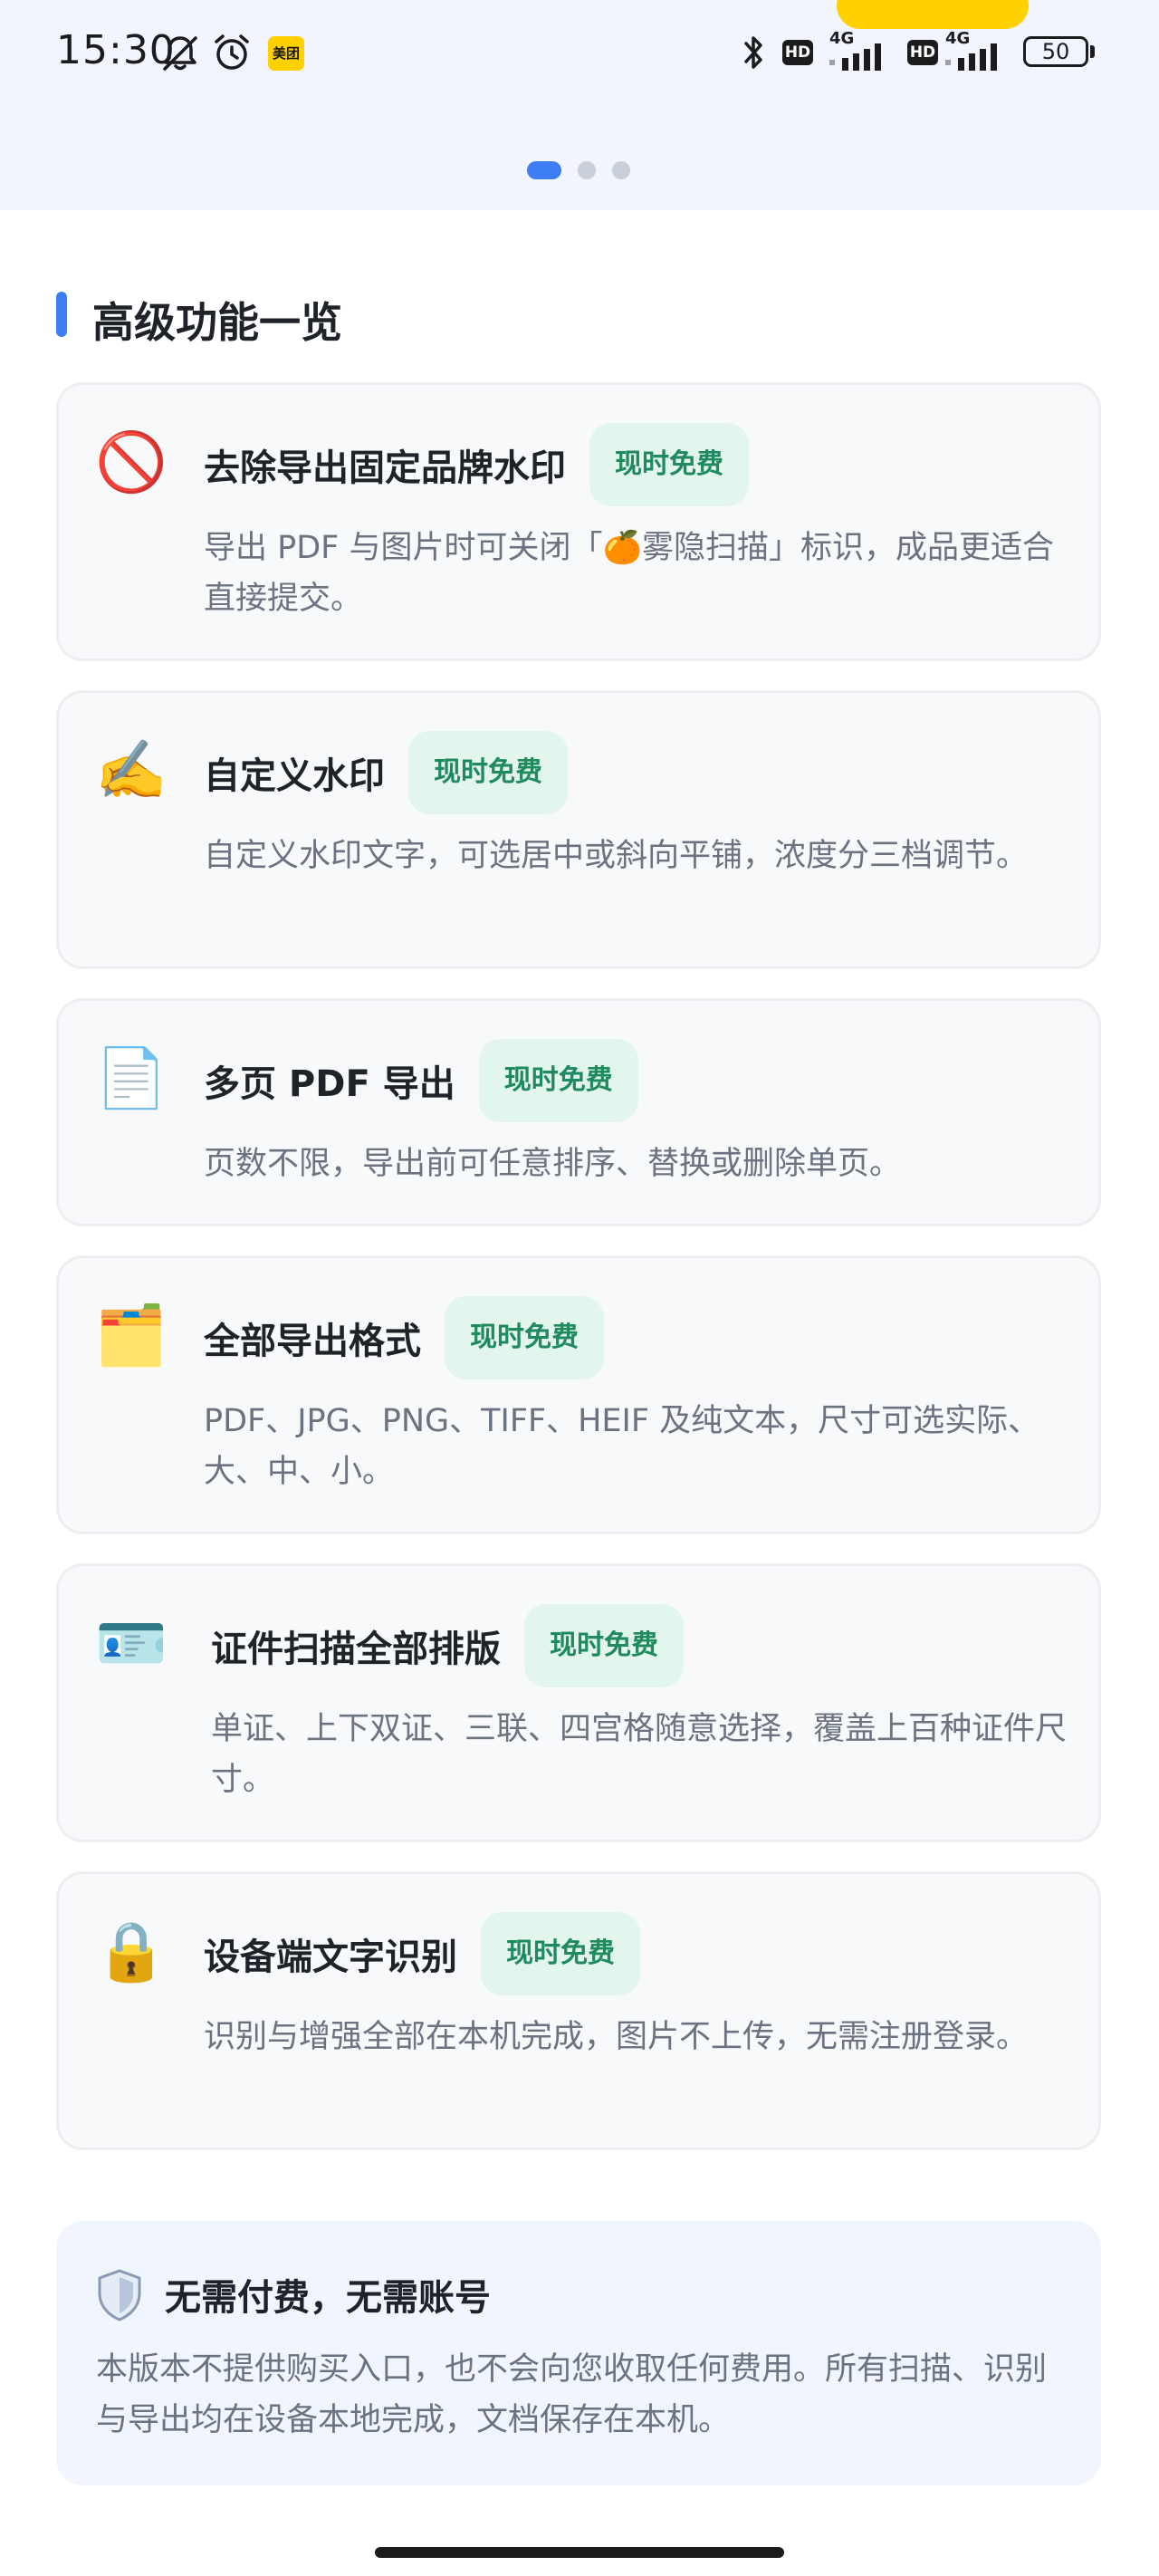  I want to click on card-title-row: 证件扫描全部排版 现时免费, so click(447, 1645).